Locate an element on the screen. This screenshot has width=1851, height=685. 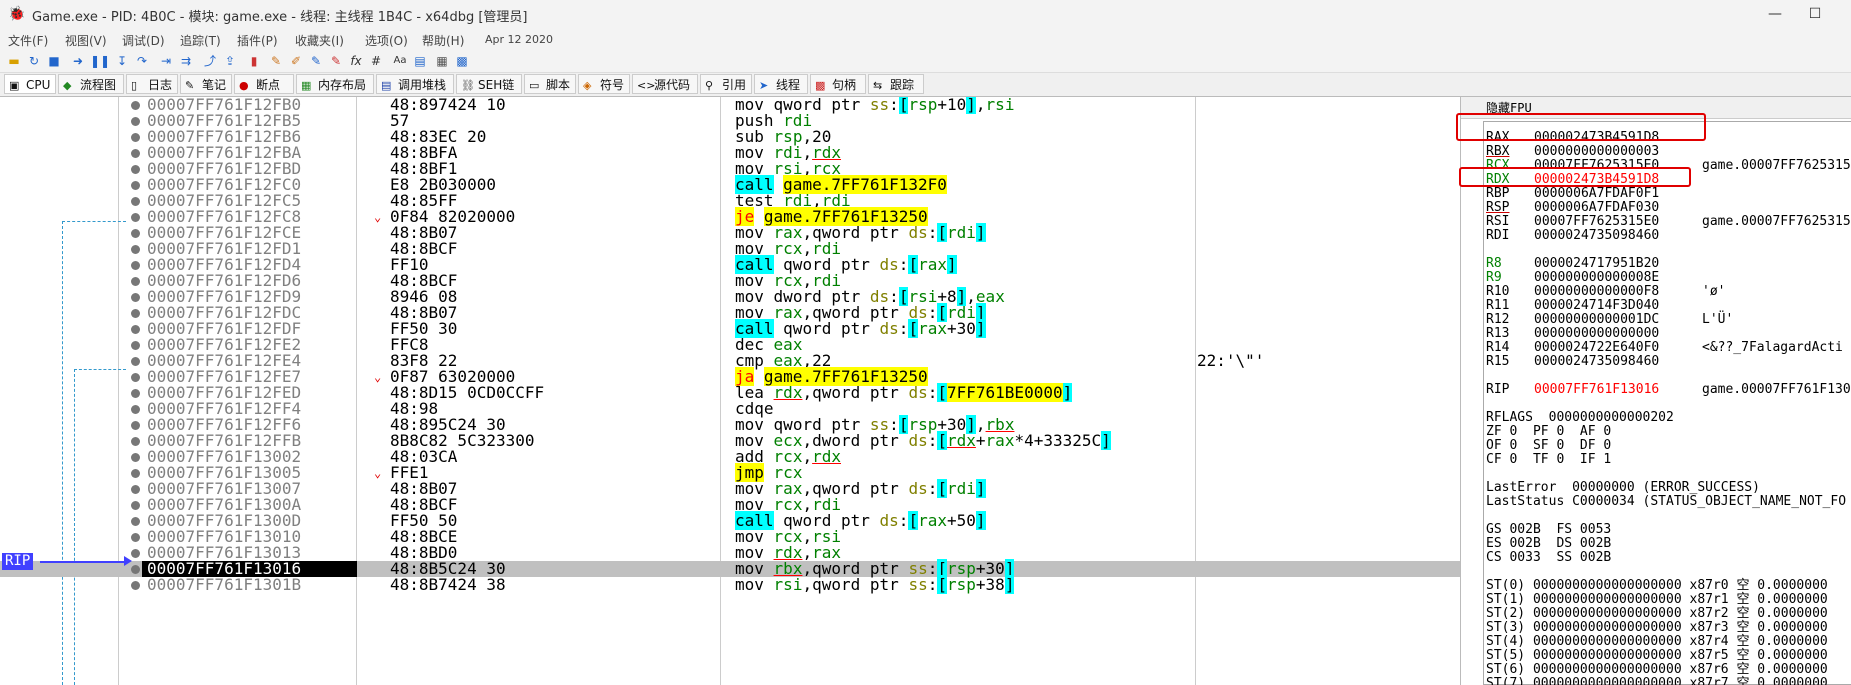
tab-cpu: ▣ CPU is located at coordinates (30, 84).